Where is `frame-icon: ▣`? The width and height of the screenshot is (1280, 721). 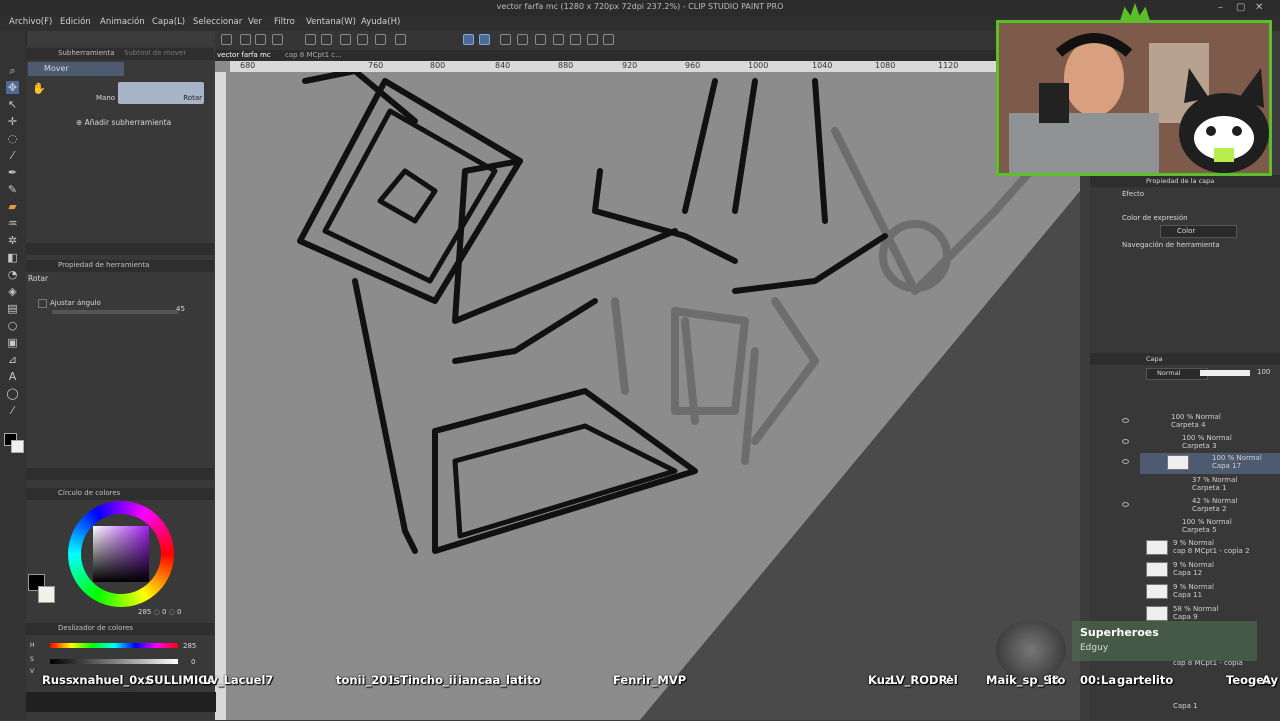 frame-icon: ▣ is located at coordinates (12, 342).